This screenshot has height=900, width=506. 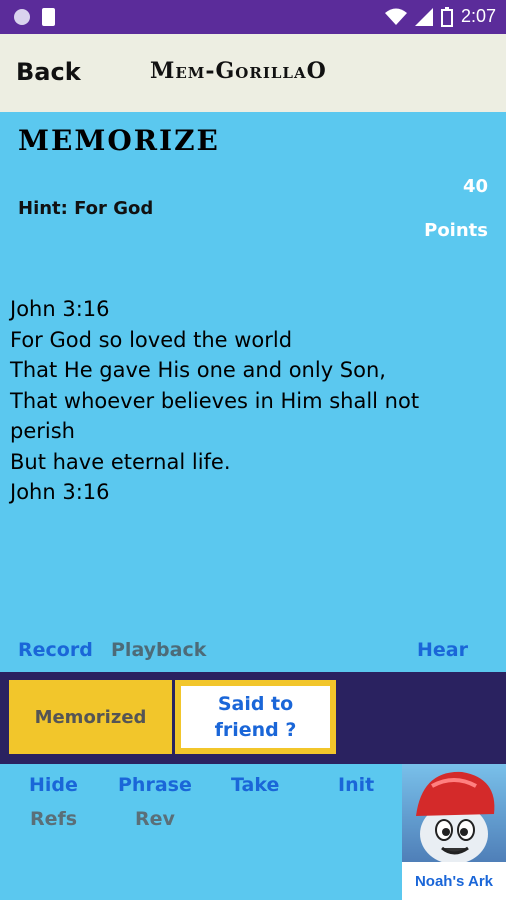 What do you see at coordinates (119, 140) in the screenshot?
I see `page-title: MEMORIZE` at bounding box center [119, 140].